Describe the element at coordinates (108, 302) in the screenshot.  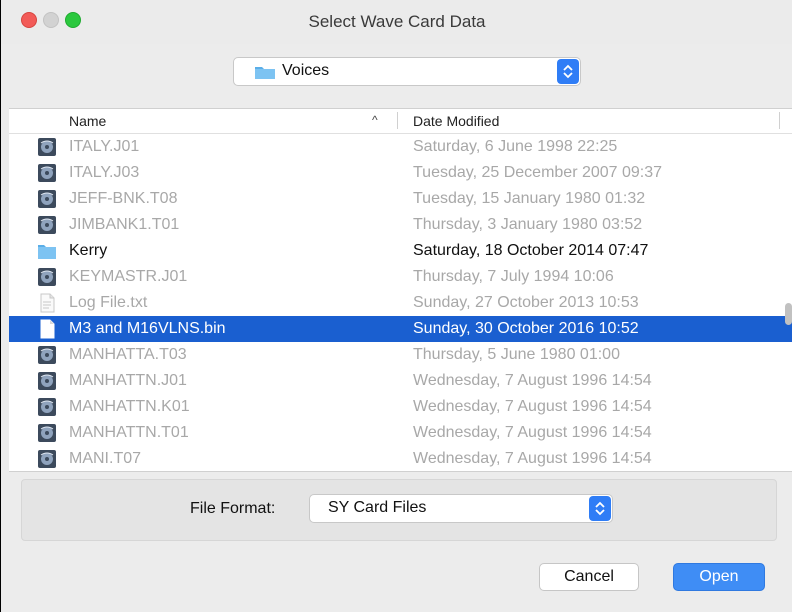
I see `file-name: Log File.txt` at that location.